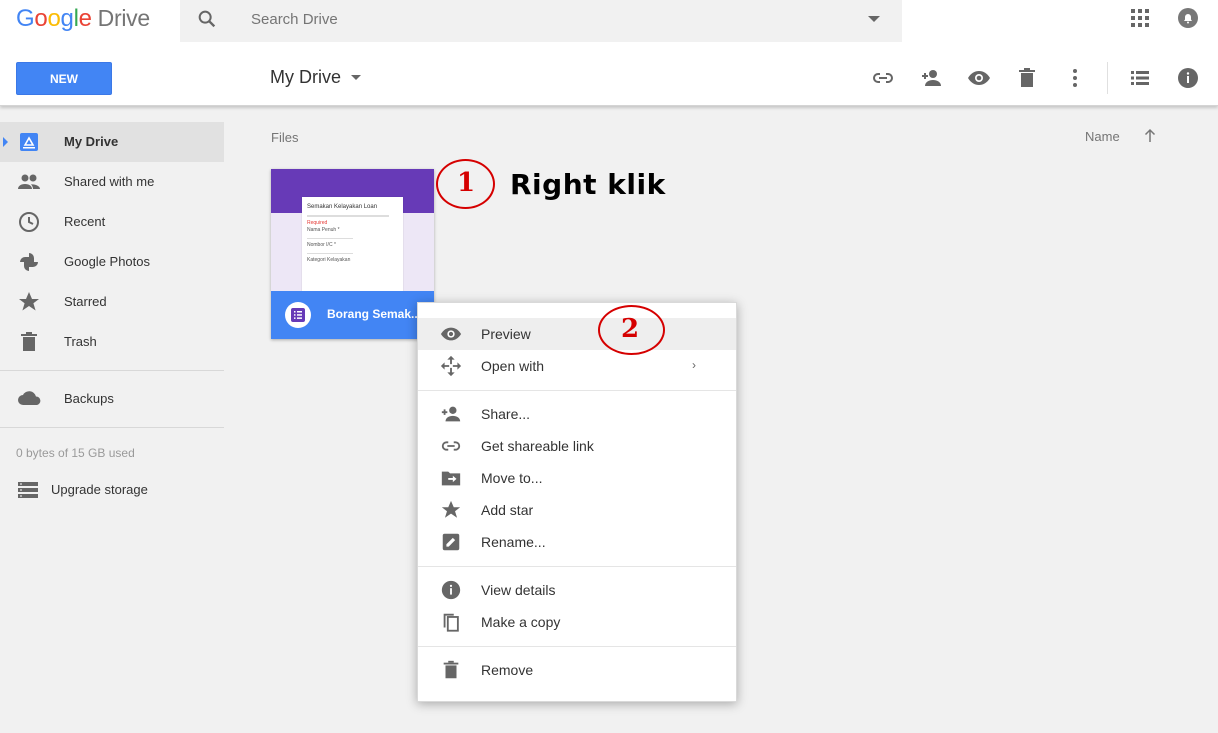 This screenshot has width=1218, height=733. Describe the element at coordinates (85, 221) in the screenshot. I see `sidebar-item-label: Recent` at that location.